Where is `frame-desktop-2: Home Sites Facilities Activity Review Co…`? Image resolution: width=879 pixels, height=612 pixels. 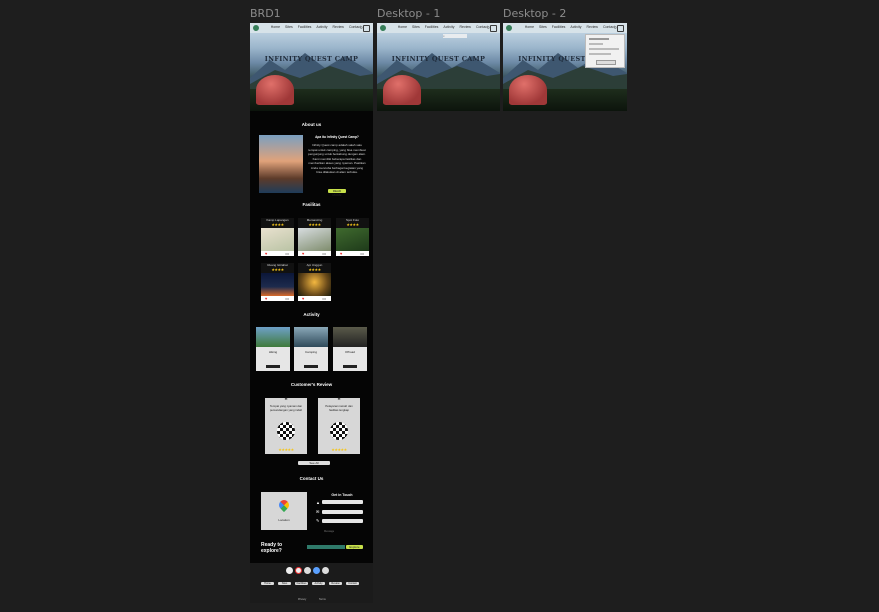
frame-desktop-2: Home Sites Facilities Activity Review Co… is located at coordinates (565, 67).